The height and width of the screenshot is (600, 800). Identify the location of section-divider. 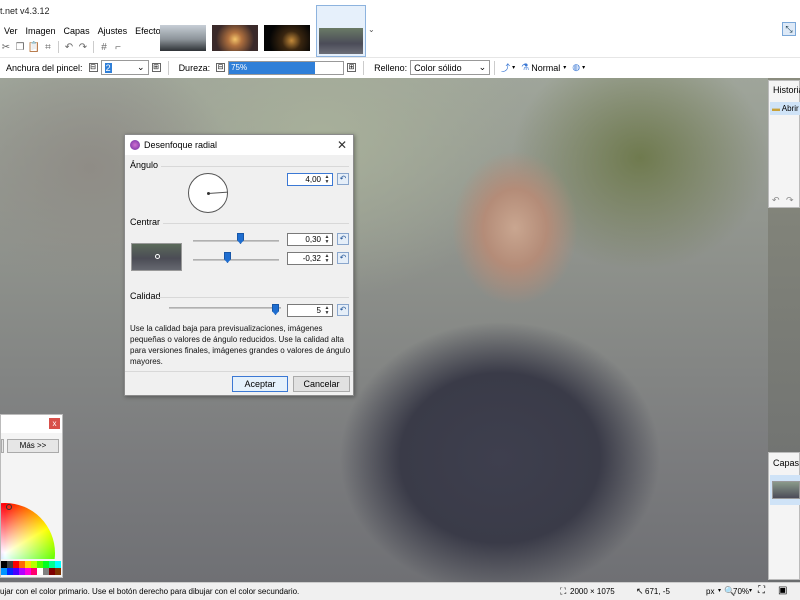
(239, 371).